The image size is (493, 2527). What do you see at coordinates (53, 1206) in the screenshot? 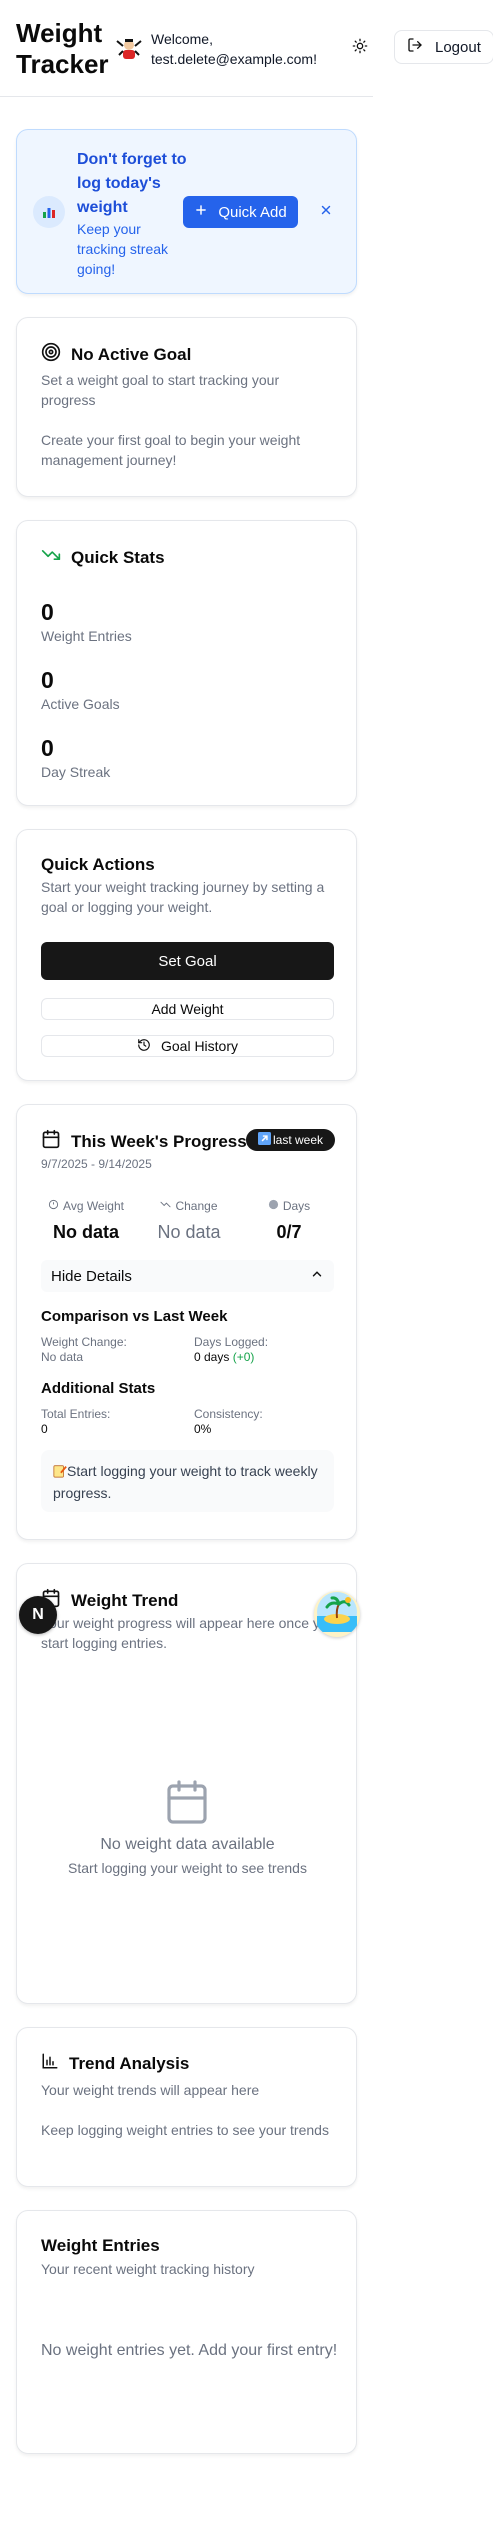
I see `scale-icon` at bounding box center [53, 1206].